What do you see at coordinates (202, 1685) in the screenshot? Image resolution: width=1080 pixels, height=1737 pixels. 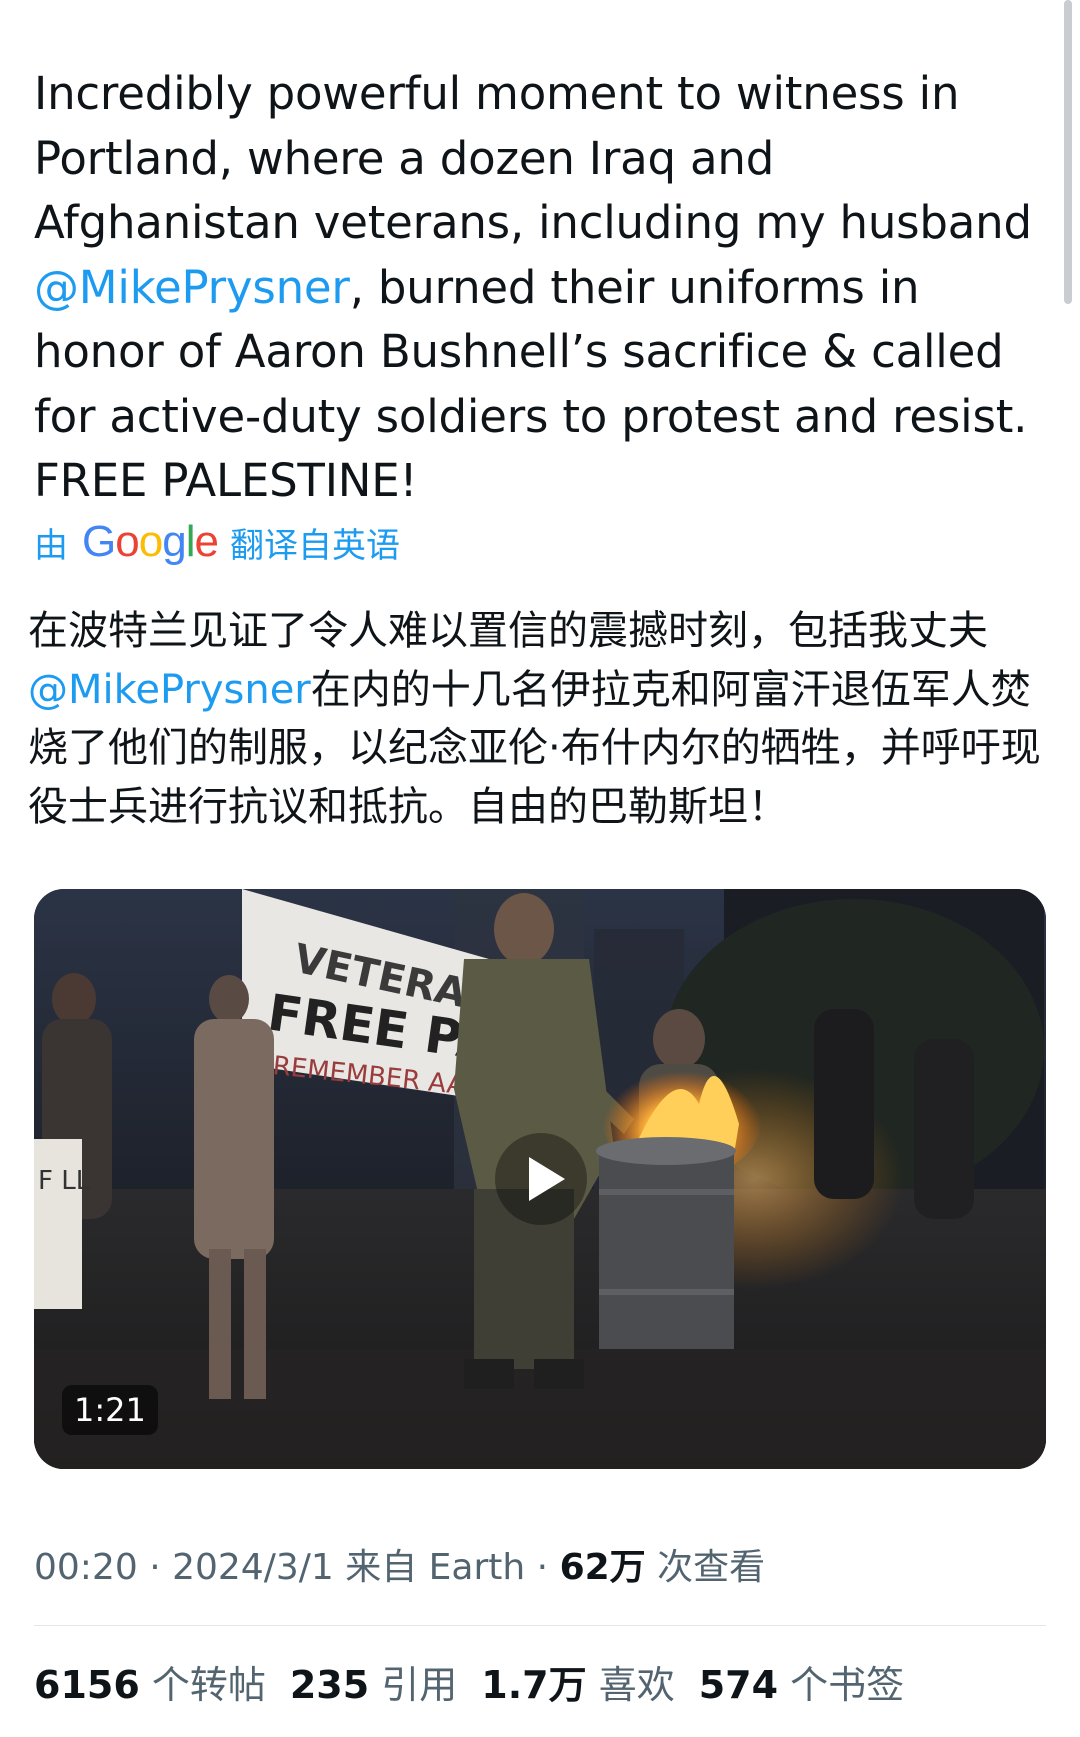 I see `reposts-label: 个转帖` at bounding box center [202, 1685].